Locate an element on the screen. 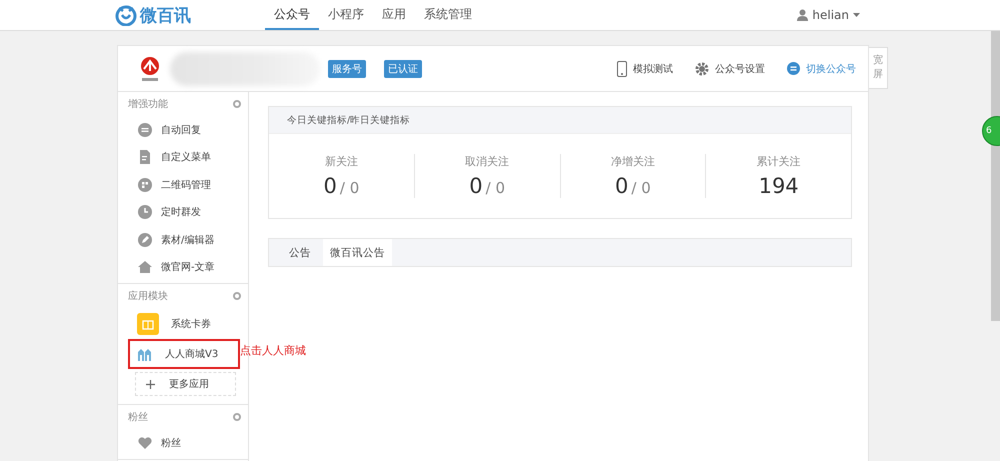  more-apps-button: 更多应用 is located at coordinates (185, 384).